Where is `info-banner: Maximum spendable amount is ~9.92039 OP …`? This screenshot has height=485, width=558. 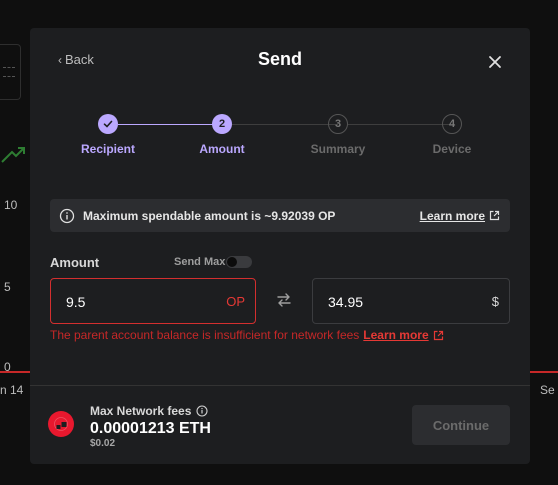 info-banner: Maximum spendable amount is ~9.92039 OP … is located at coordinates (280, 215).